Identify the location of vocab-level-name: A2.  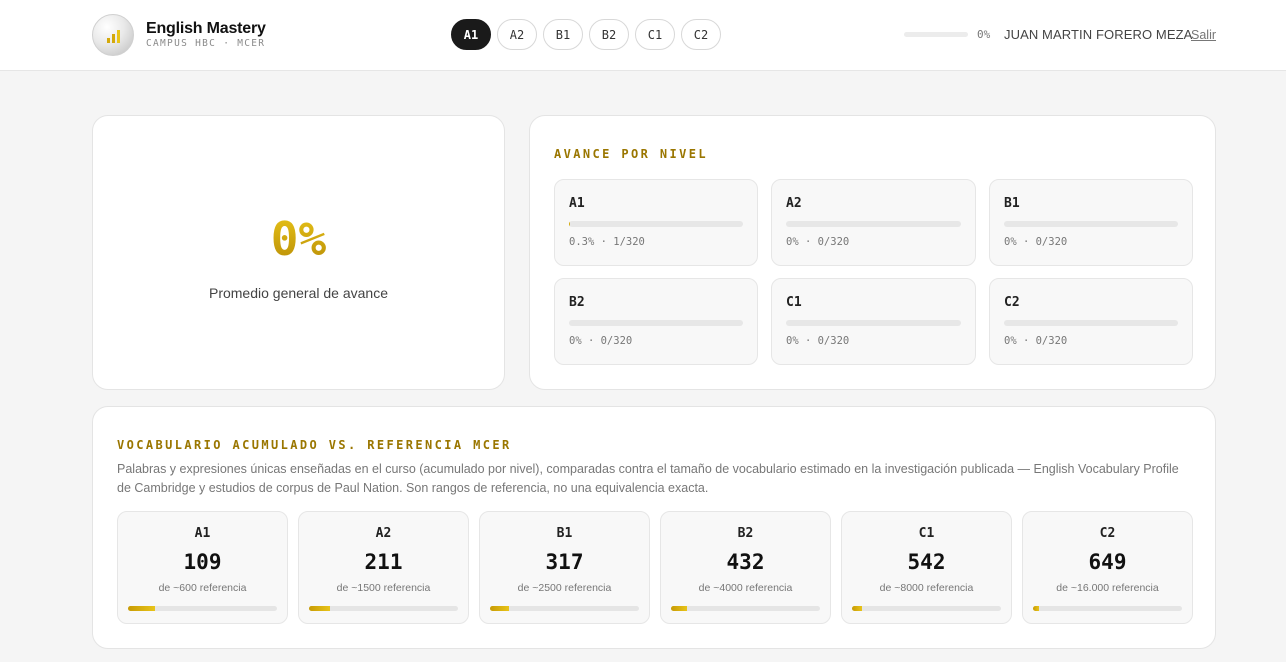
(383, 533).